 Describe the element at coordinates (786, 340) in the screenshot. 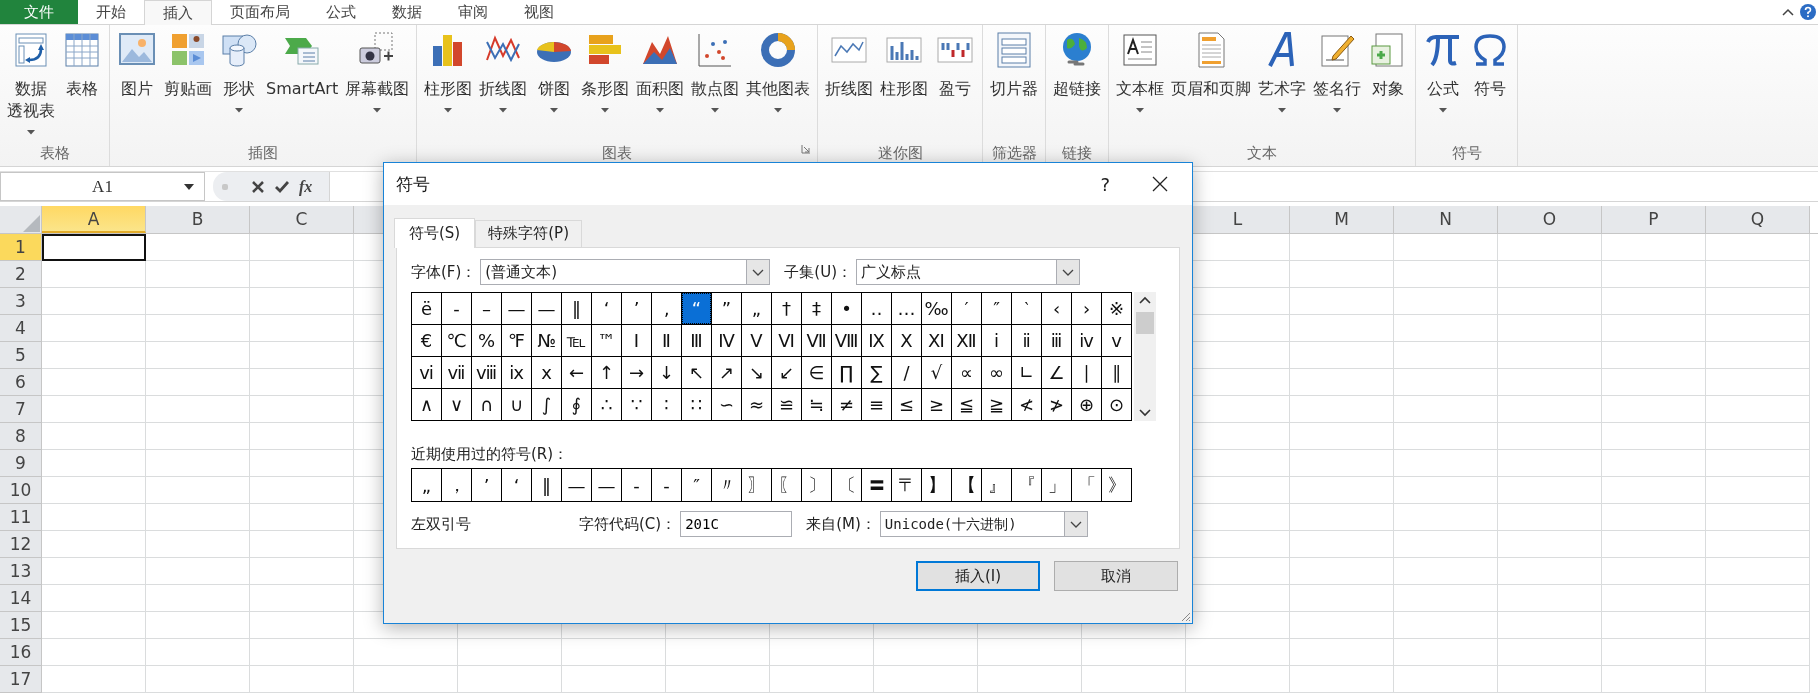

I see `symbol-cell: Ⅵ` at that location.